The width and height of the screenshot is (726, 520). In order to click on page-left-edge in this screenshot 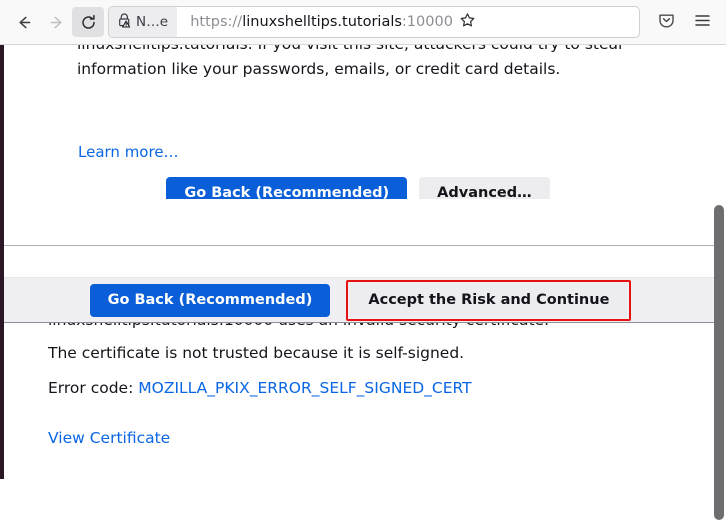, I will do `click(2, 262)`.